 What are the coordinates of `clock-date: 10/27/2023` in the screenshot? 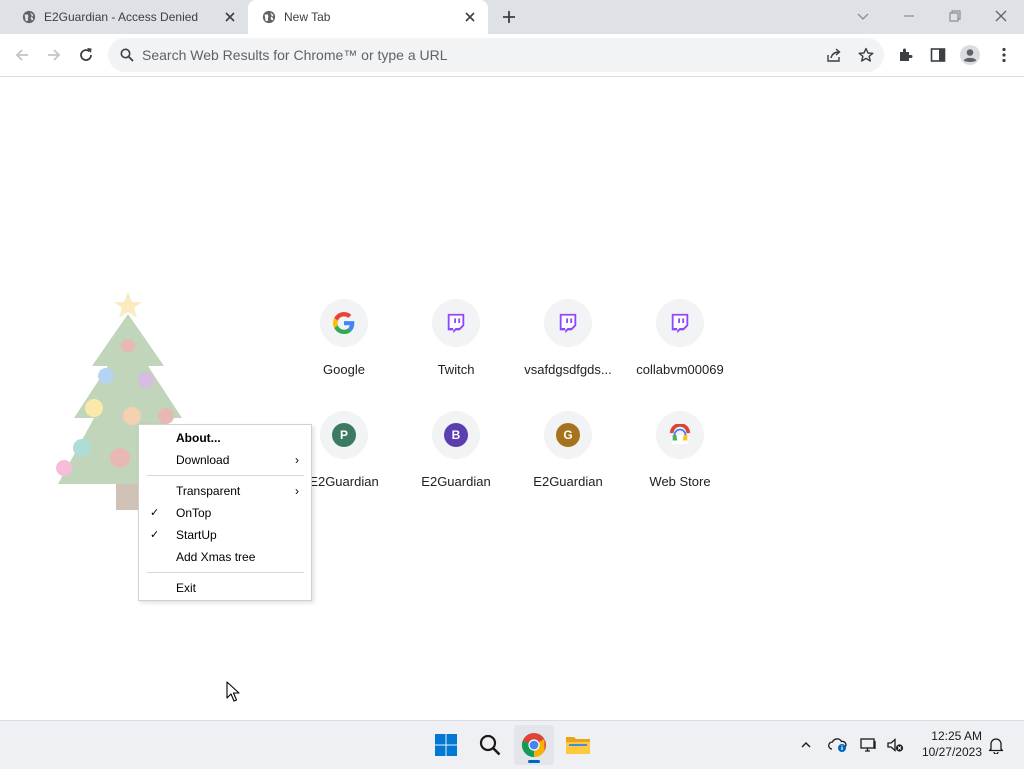 It's located at (951, 752).